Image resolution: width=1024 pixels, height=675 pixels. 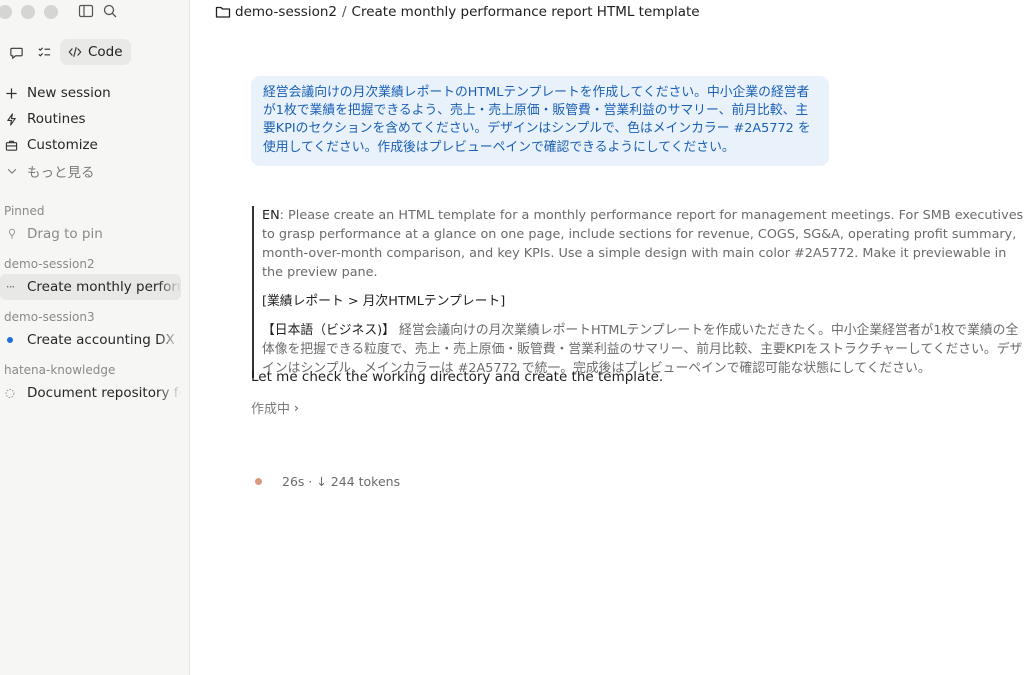 What do you see at coordinates (49, 317) in the screenshot?
I see `group-label-demo-session3: demo-session3` at bounding box center [49, 317].